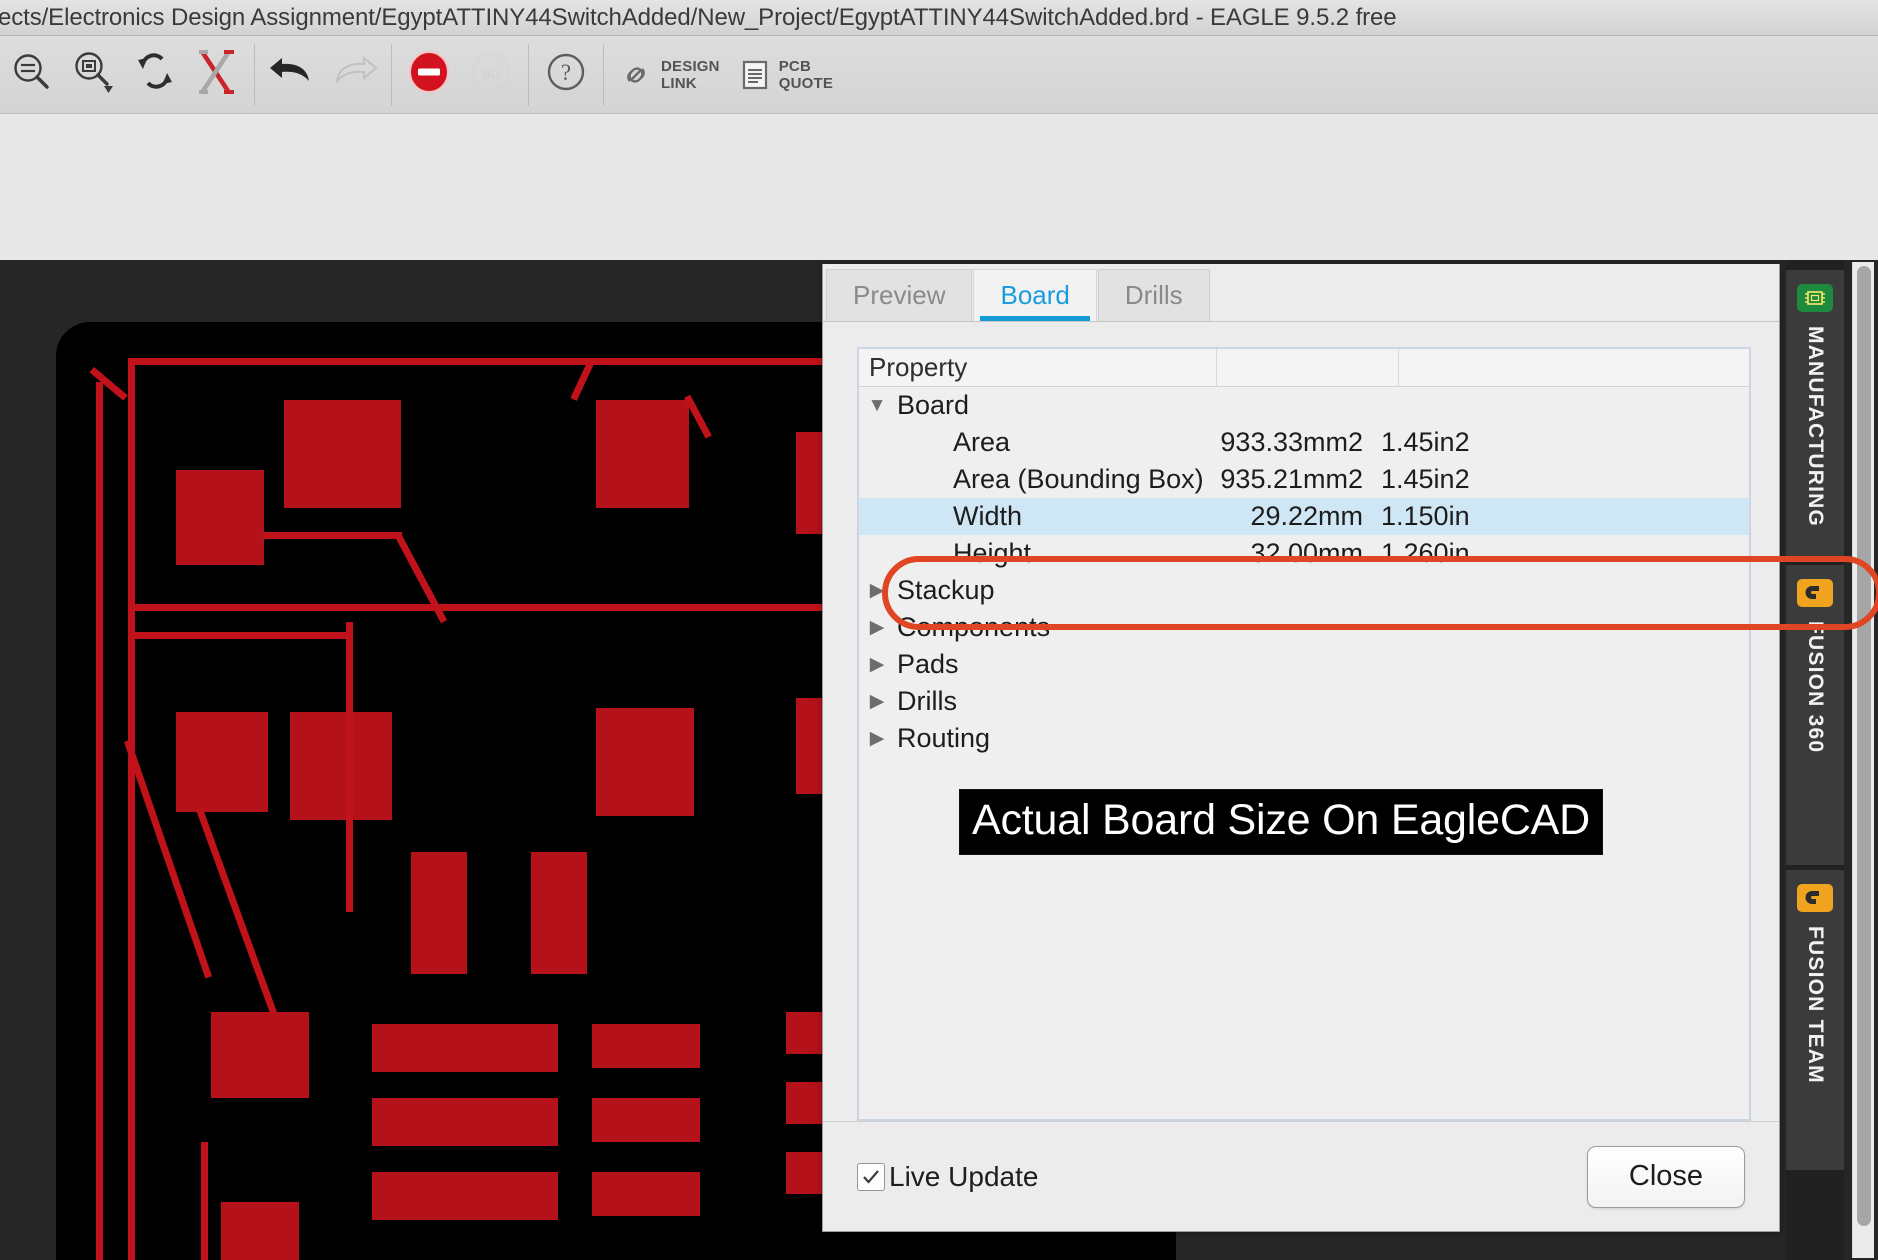 The height and width of the screenshot is (1260, 1878). What do you see at coordinates (254, 74) in the screenshot?
I see `toolbar-divider` at bounding box center [254, 74].